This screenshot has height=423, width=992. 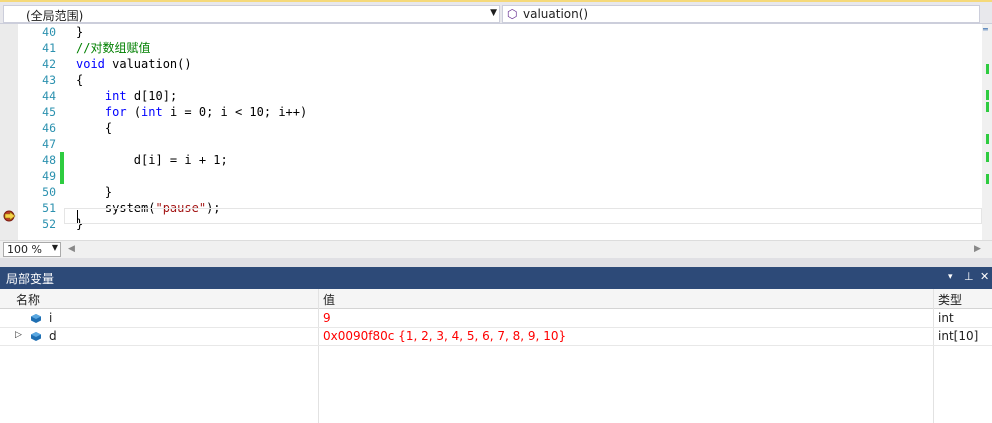 What do you see at coordinates (115, 112) in the screenshot?
I see `code-token: for` at bounding box center [115, 112].